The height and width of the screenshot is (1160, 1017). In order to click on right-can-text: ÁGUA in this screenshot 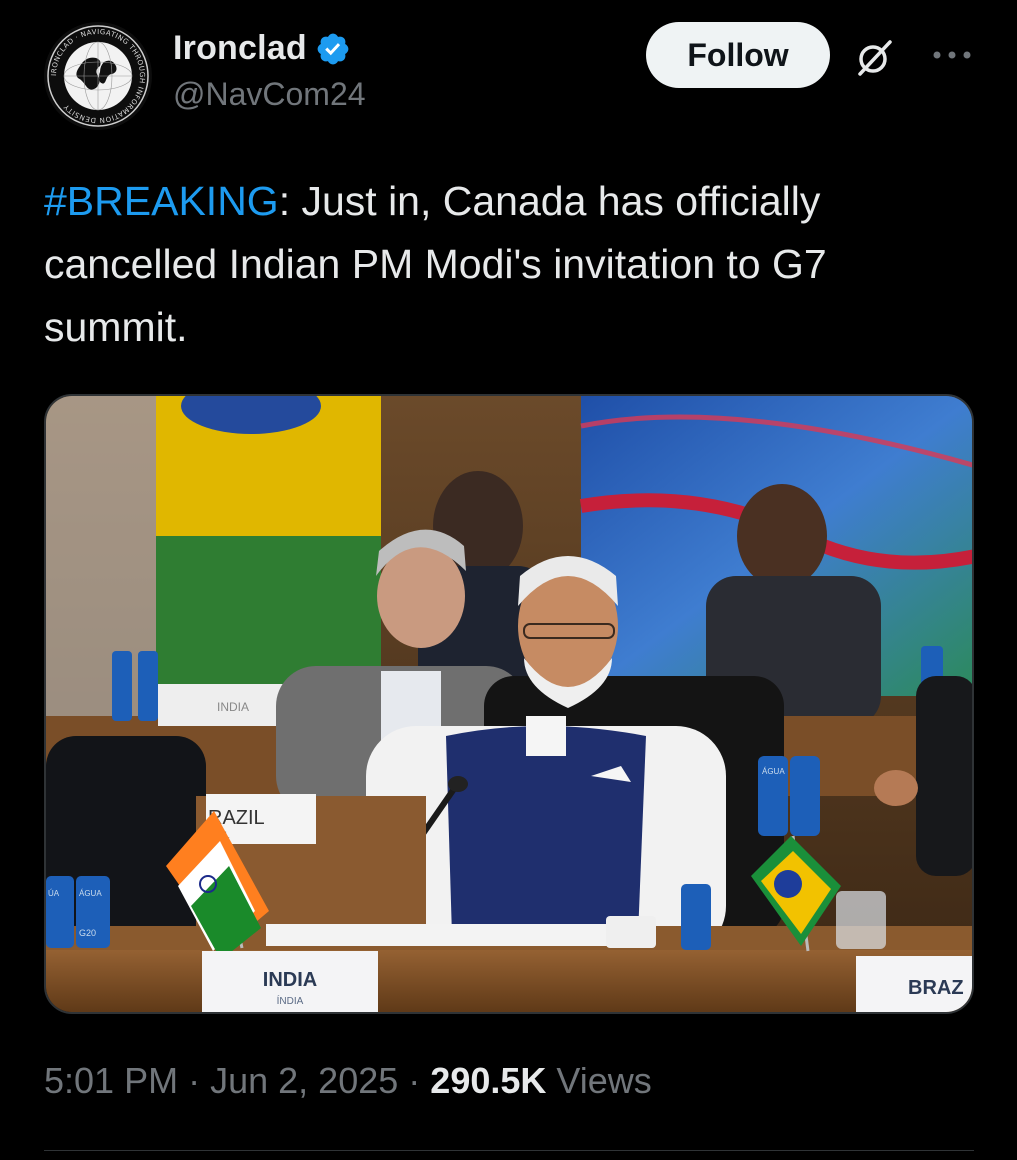, I will do `click(773, 771)`.